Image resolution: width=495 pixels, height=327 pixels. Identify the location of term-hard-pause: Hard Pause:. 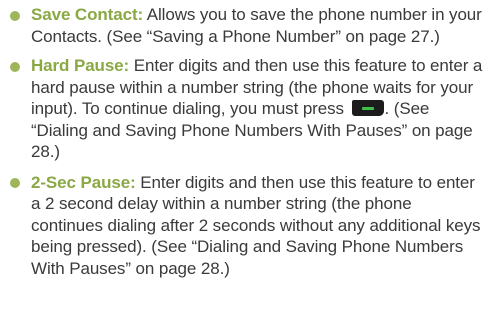
(80, 65).